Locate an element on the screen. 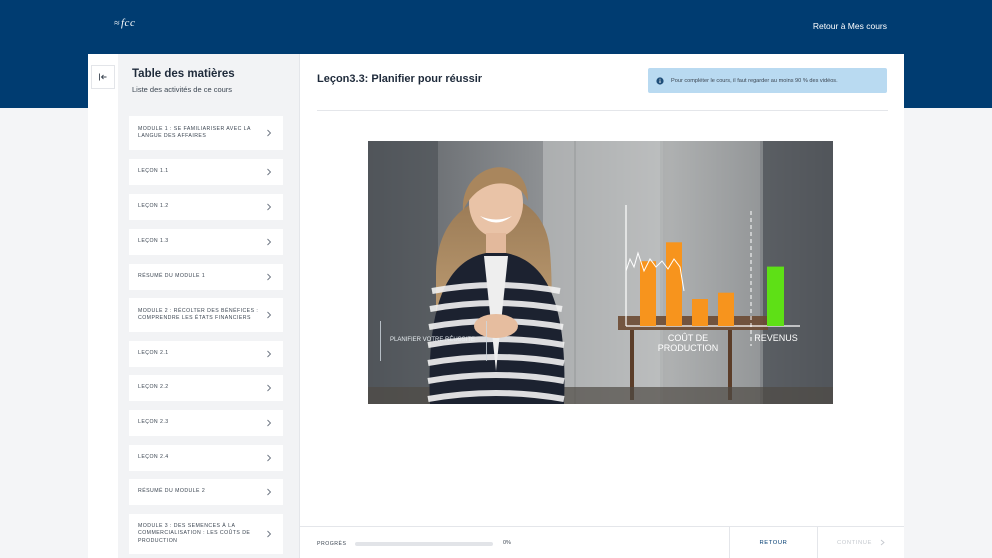 The width and height of the screenshot is (992, 558). progress-percent: 0% is located at coordinates (507, 543).